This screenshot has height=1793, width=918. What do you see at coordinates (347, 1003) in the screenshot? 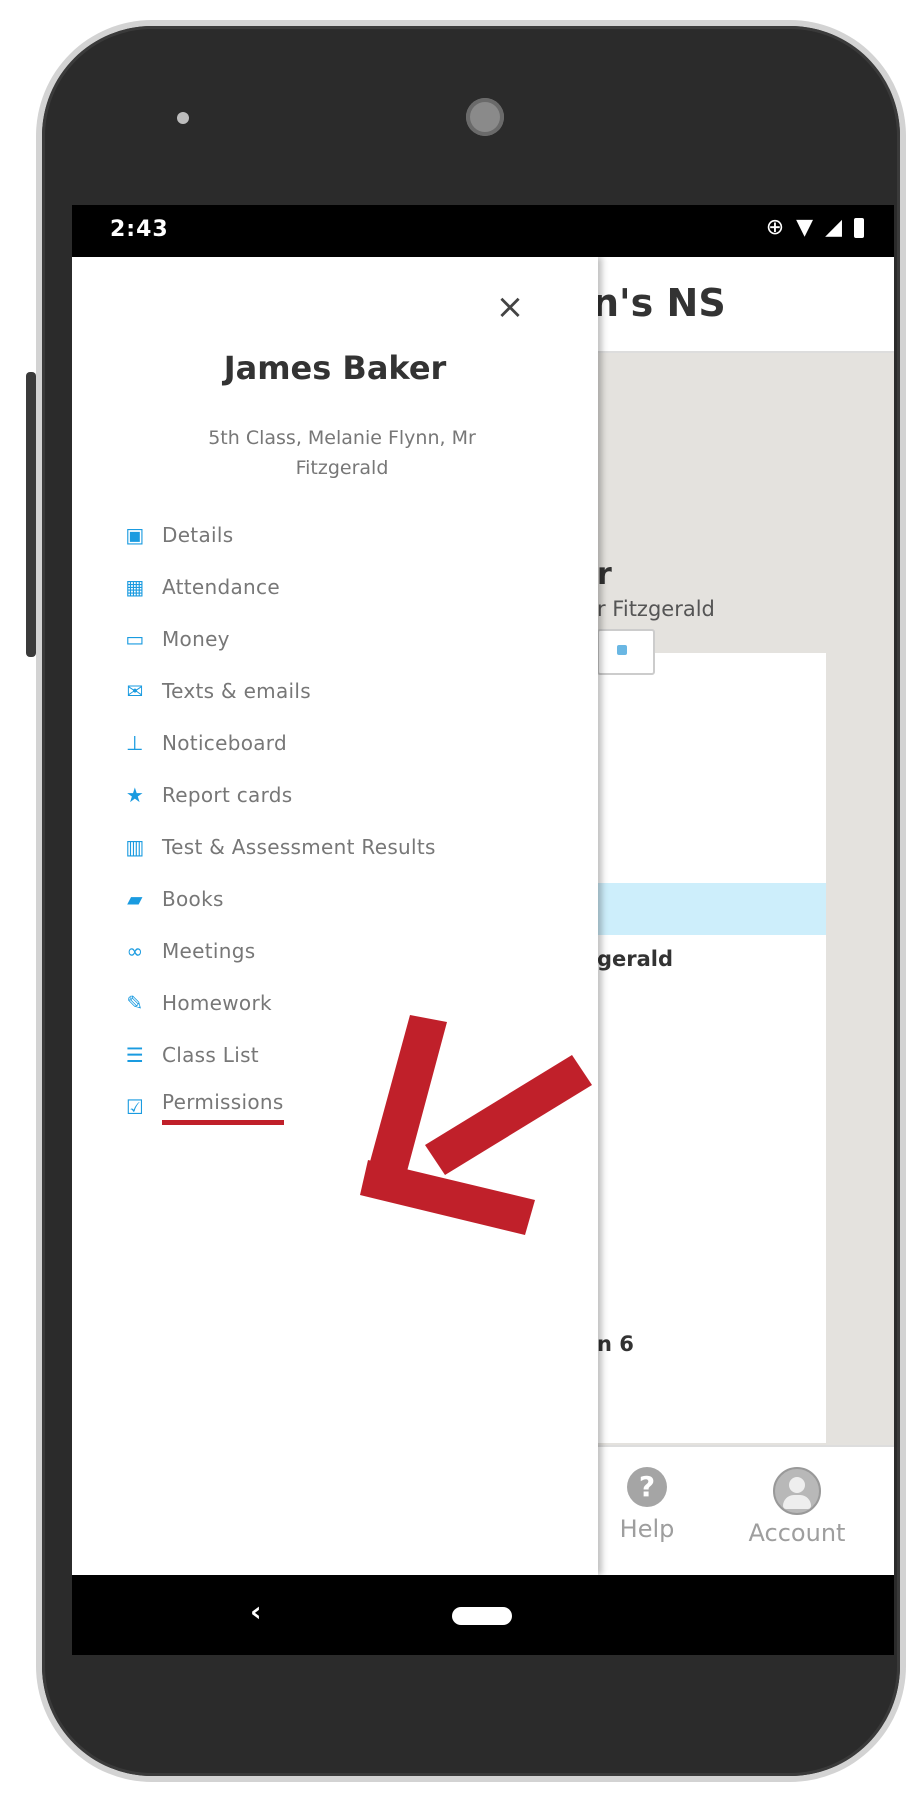
I see `menu-item-homework: ✎ Homework` at bounding box center [347, 1003].